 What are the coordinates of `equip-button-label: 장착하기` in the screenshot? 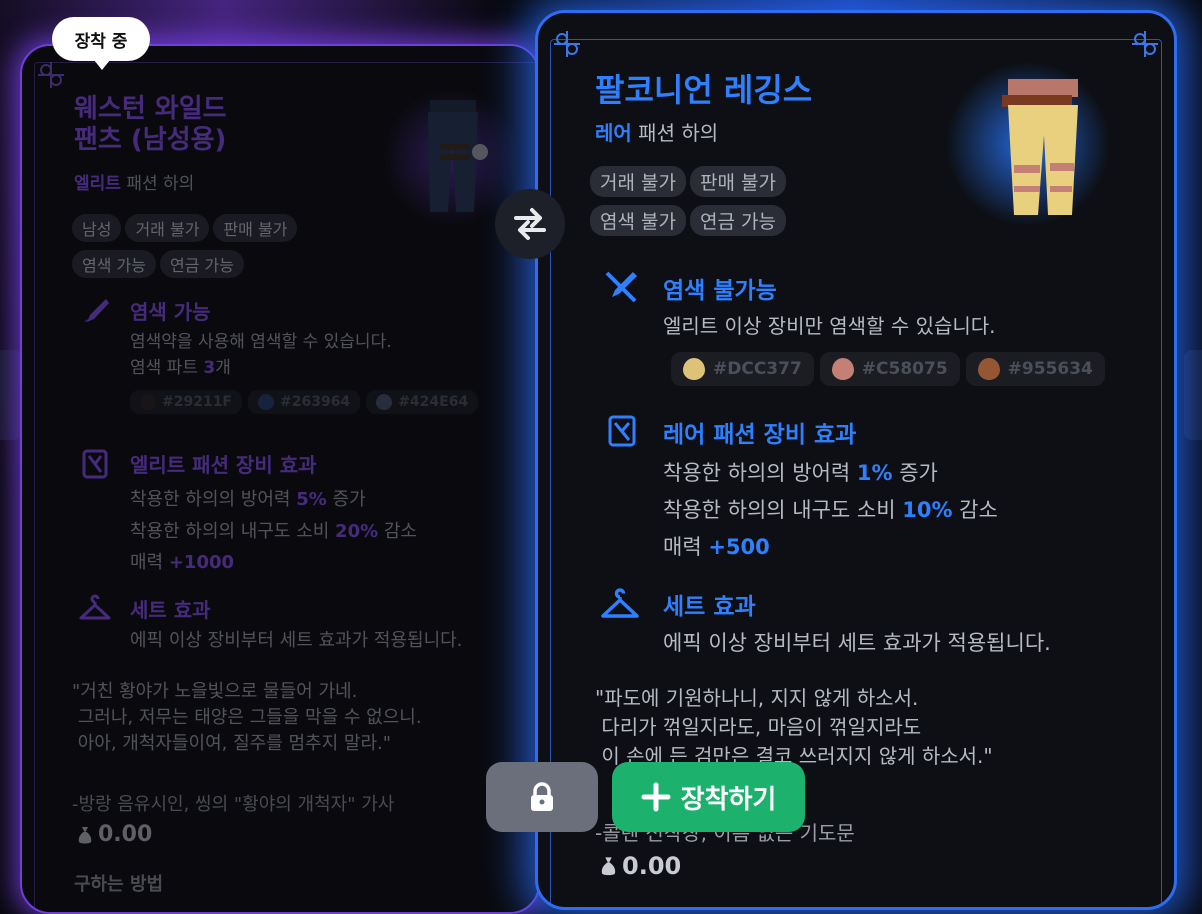 It's located at (728, 799).